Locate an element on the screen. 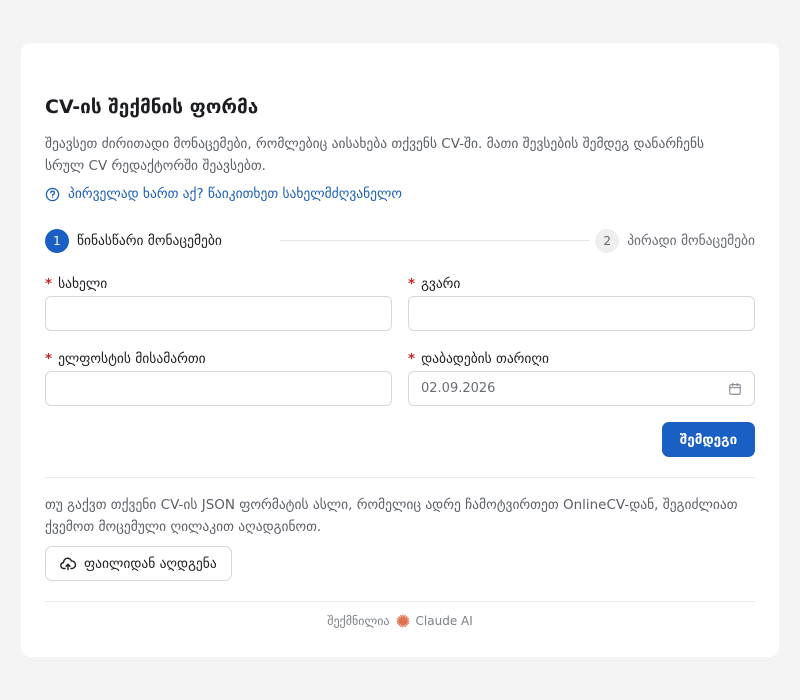 This screenshot has height=700, width=800. step-1-label: წინასწარი მონაცემები is located at coordinates (149, 241).